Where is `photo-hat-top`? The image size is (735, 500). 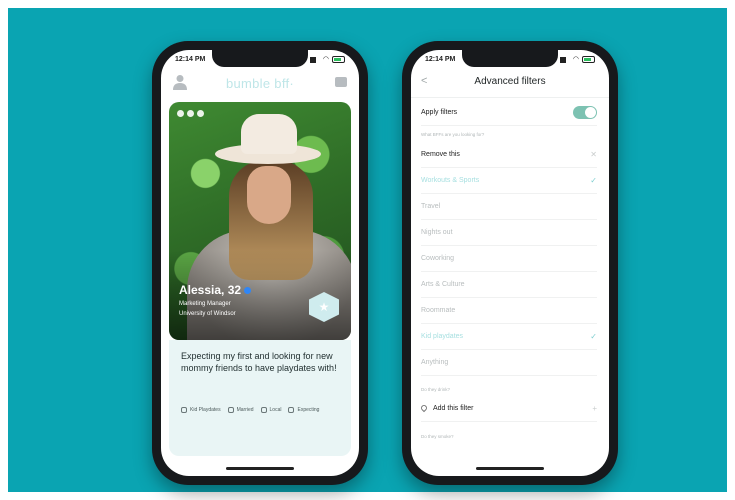
photo-hat-top is located at coordinates (269, 134).